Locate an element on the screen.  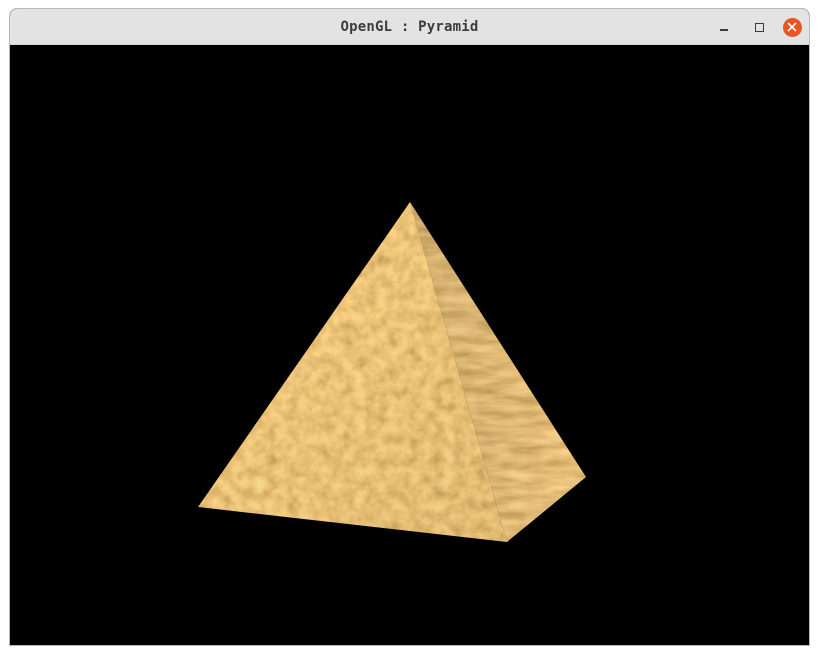
minimize-button is located at coordinates (724, 27).